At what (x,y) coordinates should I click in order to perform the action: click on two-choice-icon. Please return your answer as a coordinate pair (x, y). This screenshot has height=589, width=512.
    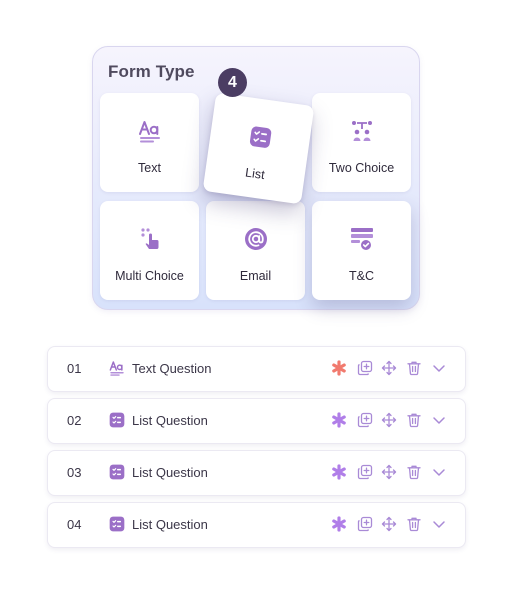
    Looking at the image, I should click on (362, 131).